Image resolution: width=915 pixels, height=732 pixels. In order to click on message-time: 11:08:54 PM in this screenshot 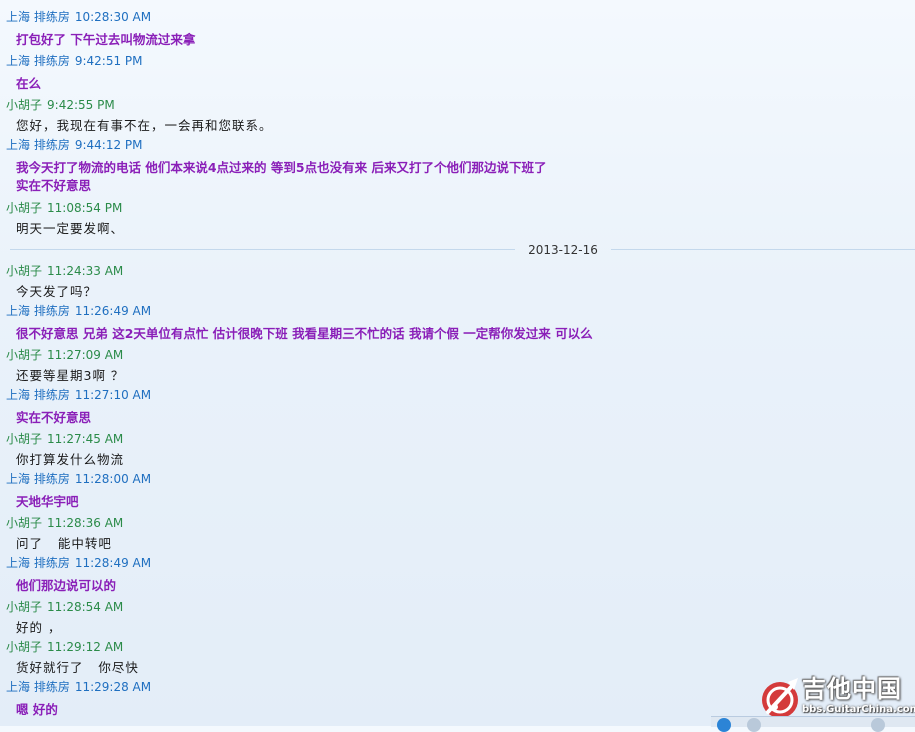, I will do `click(85, 208)`.